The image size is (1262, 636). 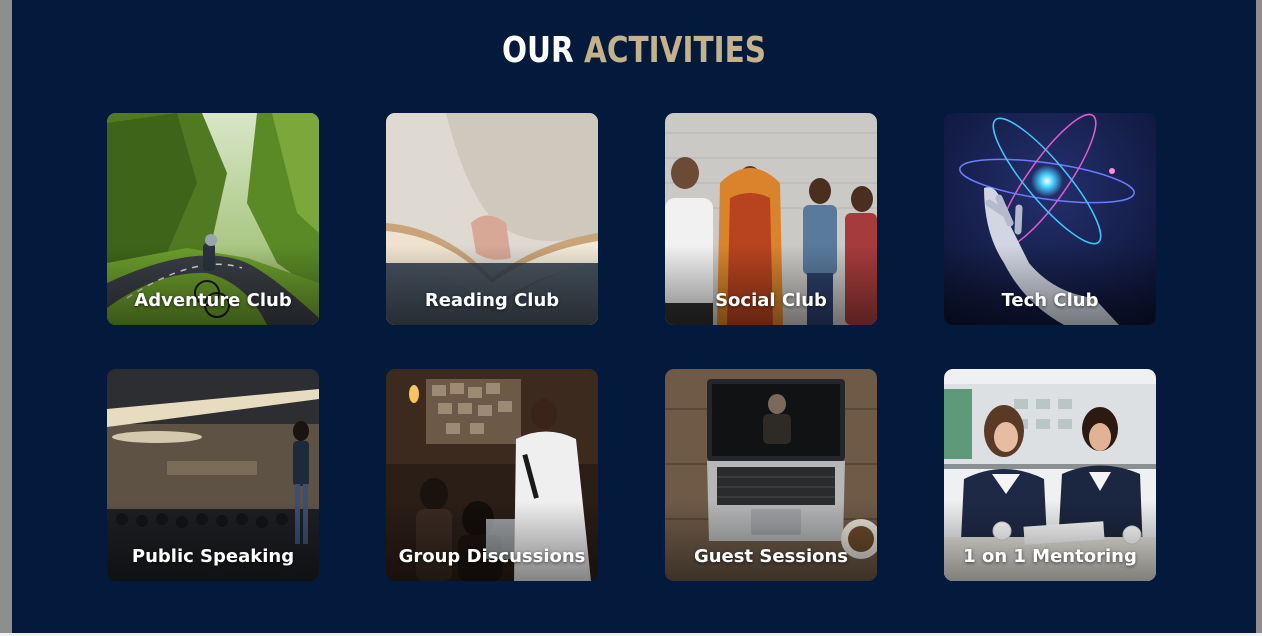 What do you see at coordinates (213, 556) in the screenshot?
I see `activity-label: Public Speaking` at bounding box center [213, 556].